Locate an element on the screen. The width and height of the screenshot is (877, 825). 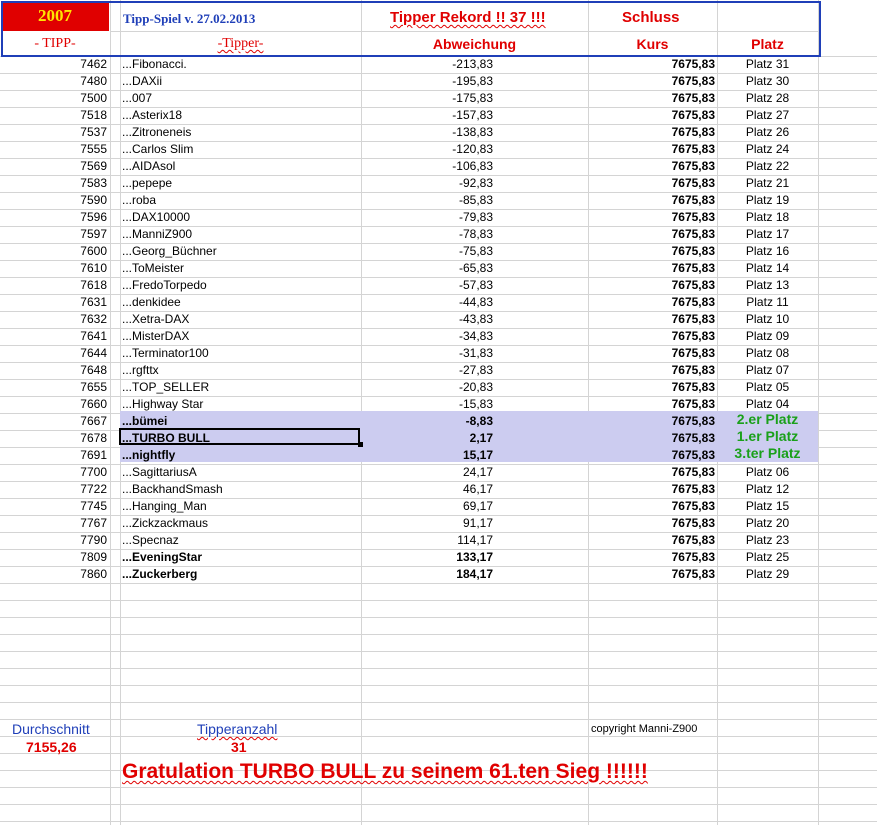
platz-cell: Platz 06 is located at coordinates (767, 472).